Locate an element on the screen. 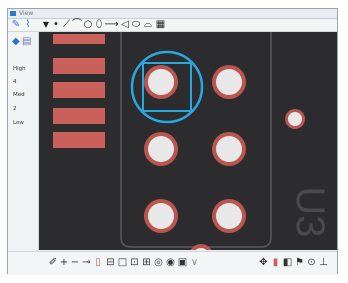  chevron-icon: ∨ is located at coordinates (194, 263).